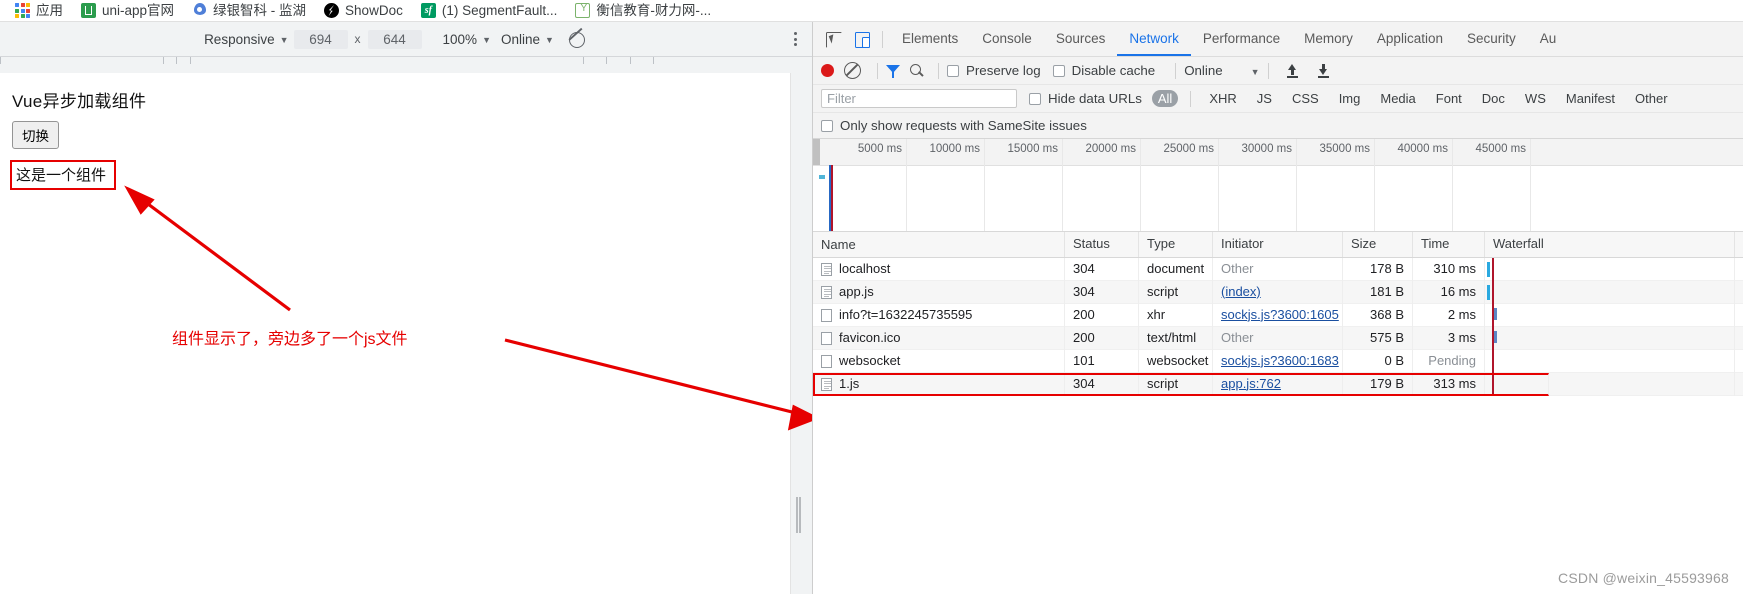 Image resolution: width=1743 pixels, height=594 pixels. I want to click on hide-data-urls-label: Hide data URLs, so click(1095, 98).